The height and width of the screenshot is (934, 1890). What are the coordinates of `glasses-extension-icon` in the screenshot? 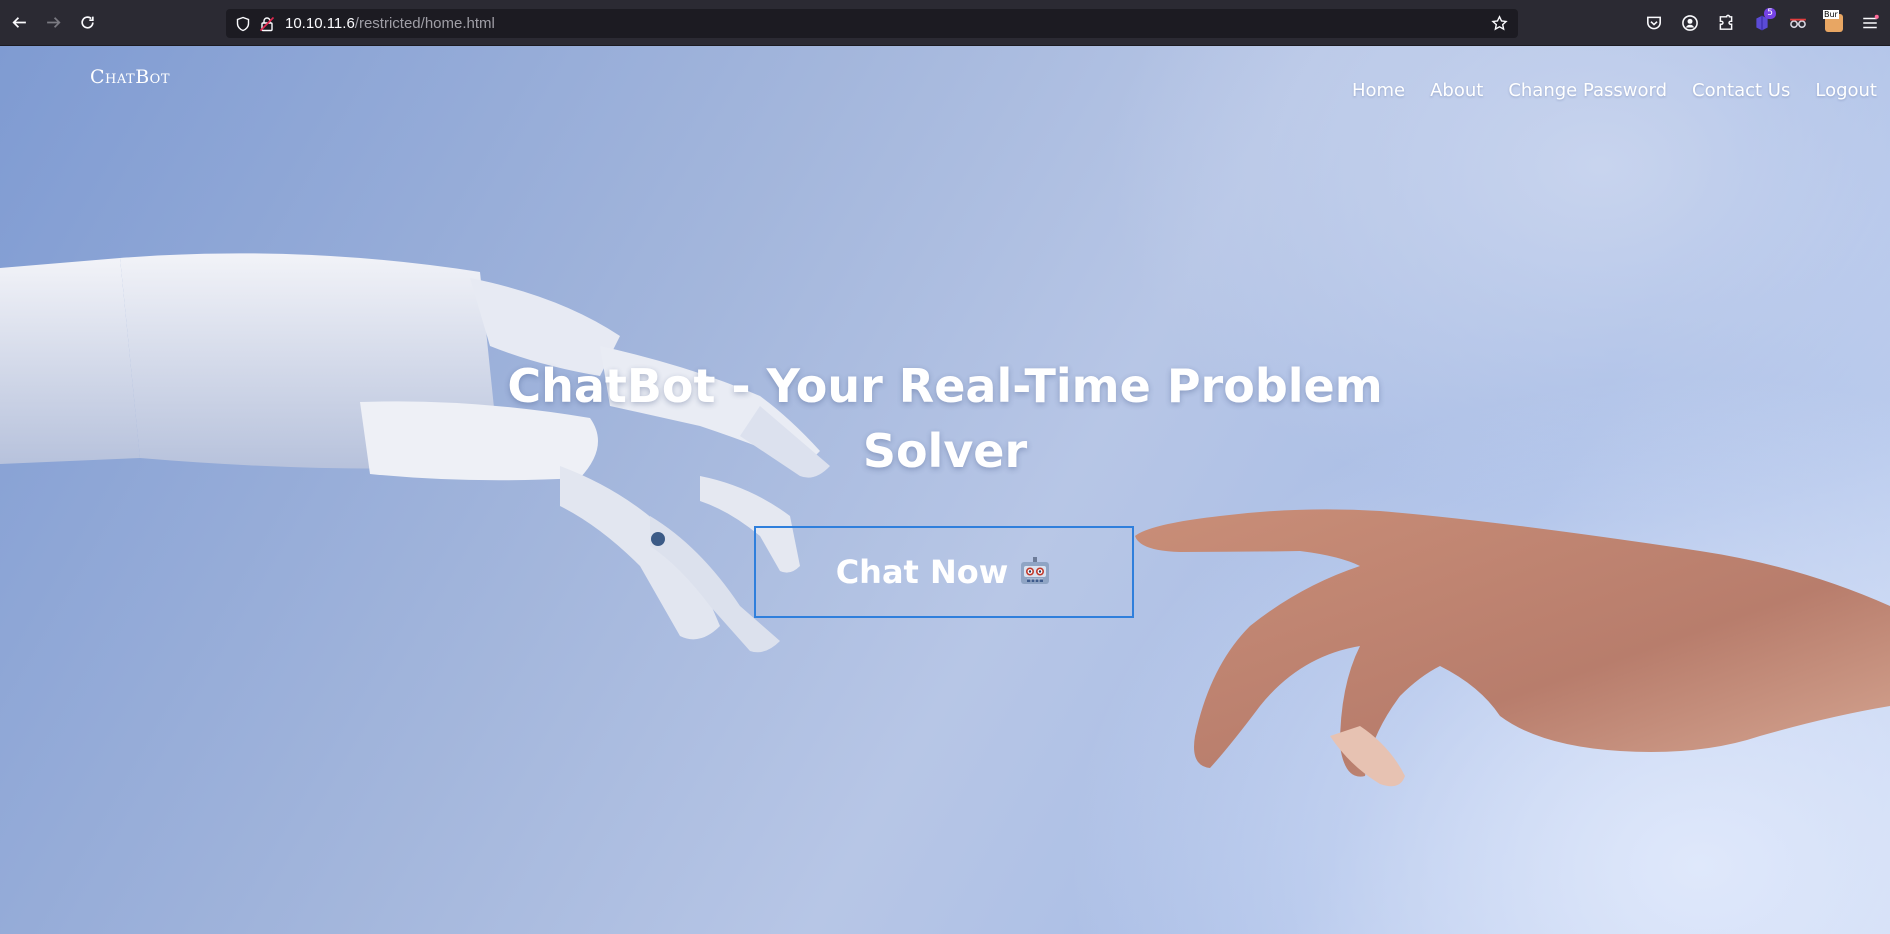 It's located at (1798, 23).